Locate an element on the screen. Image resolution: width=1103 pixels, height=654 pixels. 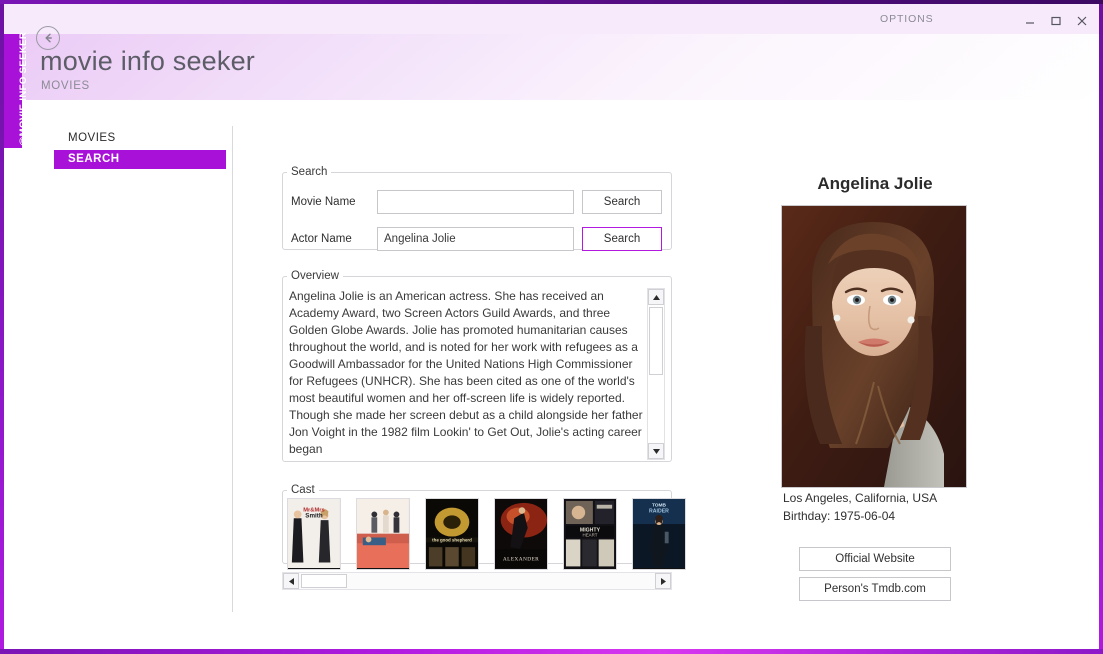
person-birthday: Birthday: 1975-06-04 is located at coordinates (839, 516).